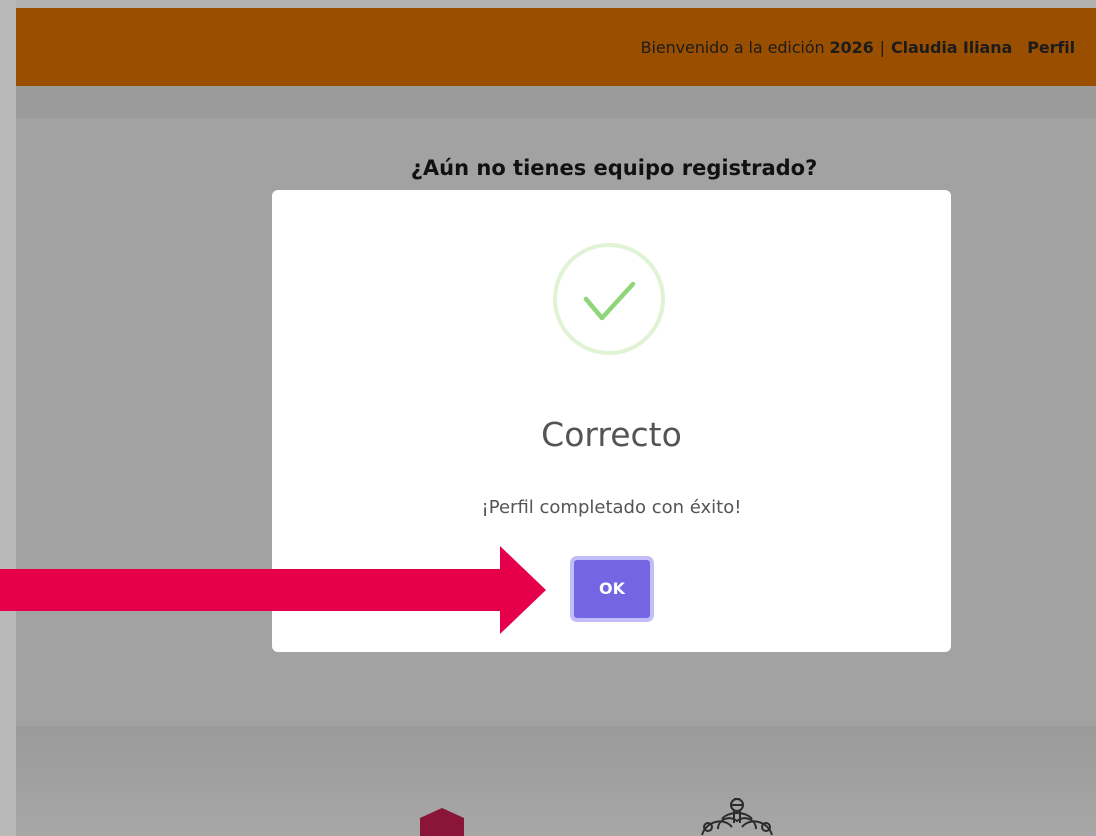  What do you see at coordinates (737, 817) in the screenshot?
I see `crest-logo-icon` at bounding box center [737, 817].